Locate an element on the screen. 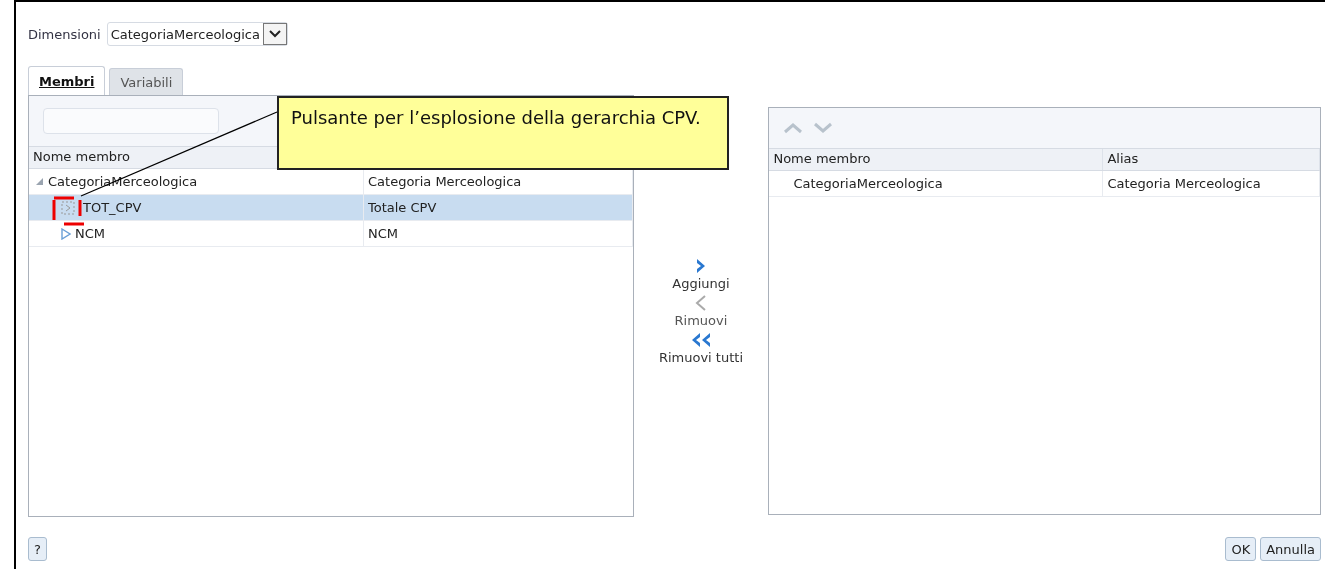 Image resolution: width=1325 pixels, height=569 pixels. member-alias: Totale CPV is located at coordinates (402, 207).